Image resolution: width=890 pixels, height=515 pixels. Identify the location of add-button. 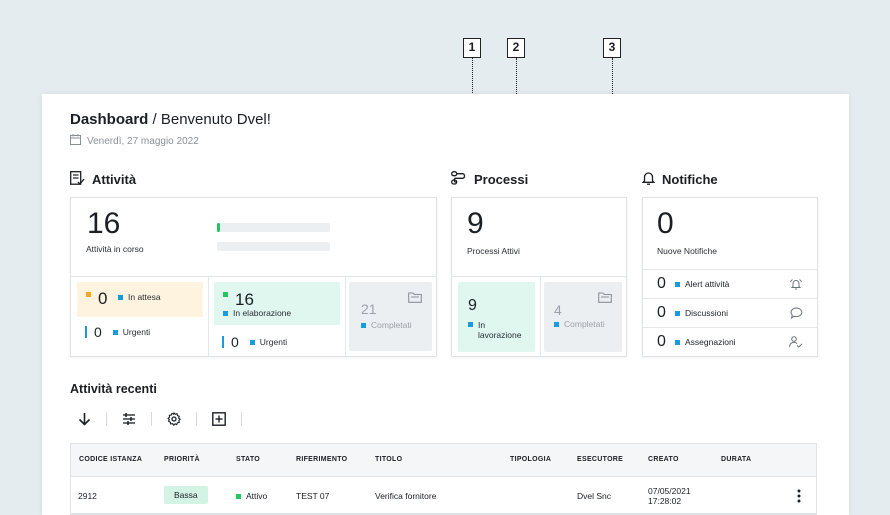
(219, 419).